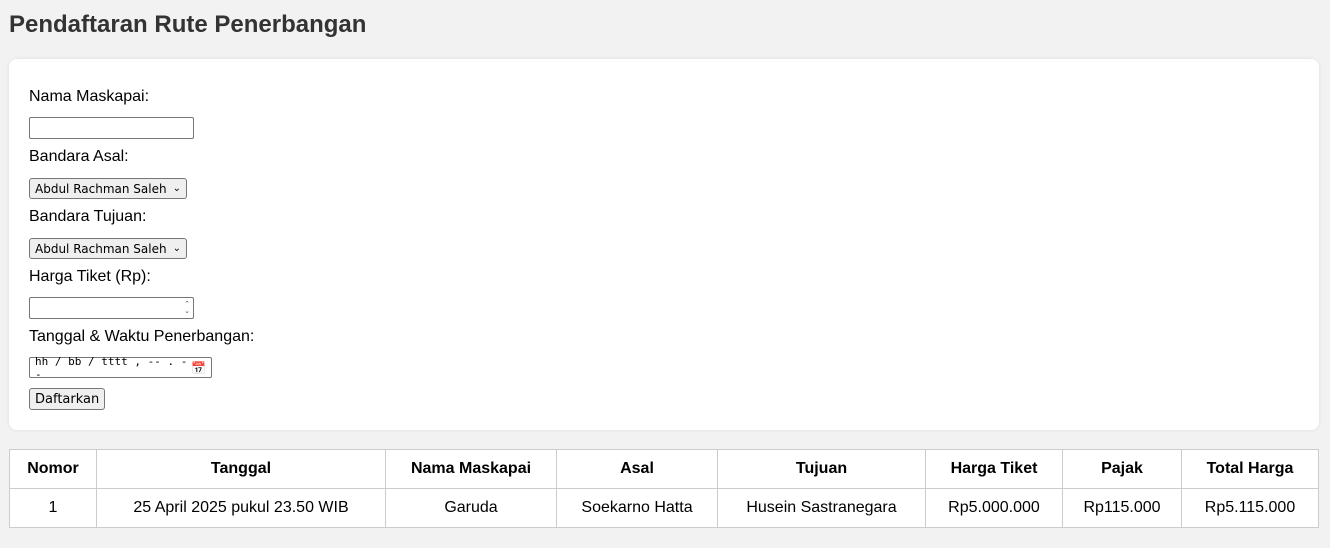  Describe the element at coordinates (111, 128) in the screenshot. I see `airline-input` at that location.